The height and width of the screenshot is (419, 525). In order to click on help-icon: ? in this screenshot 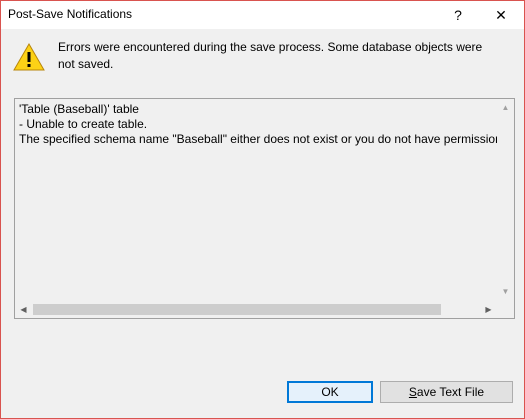, I will do `click(458, 15)`.